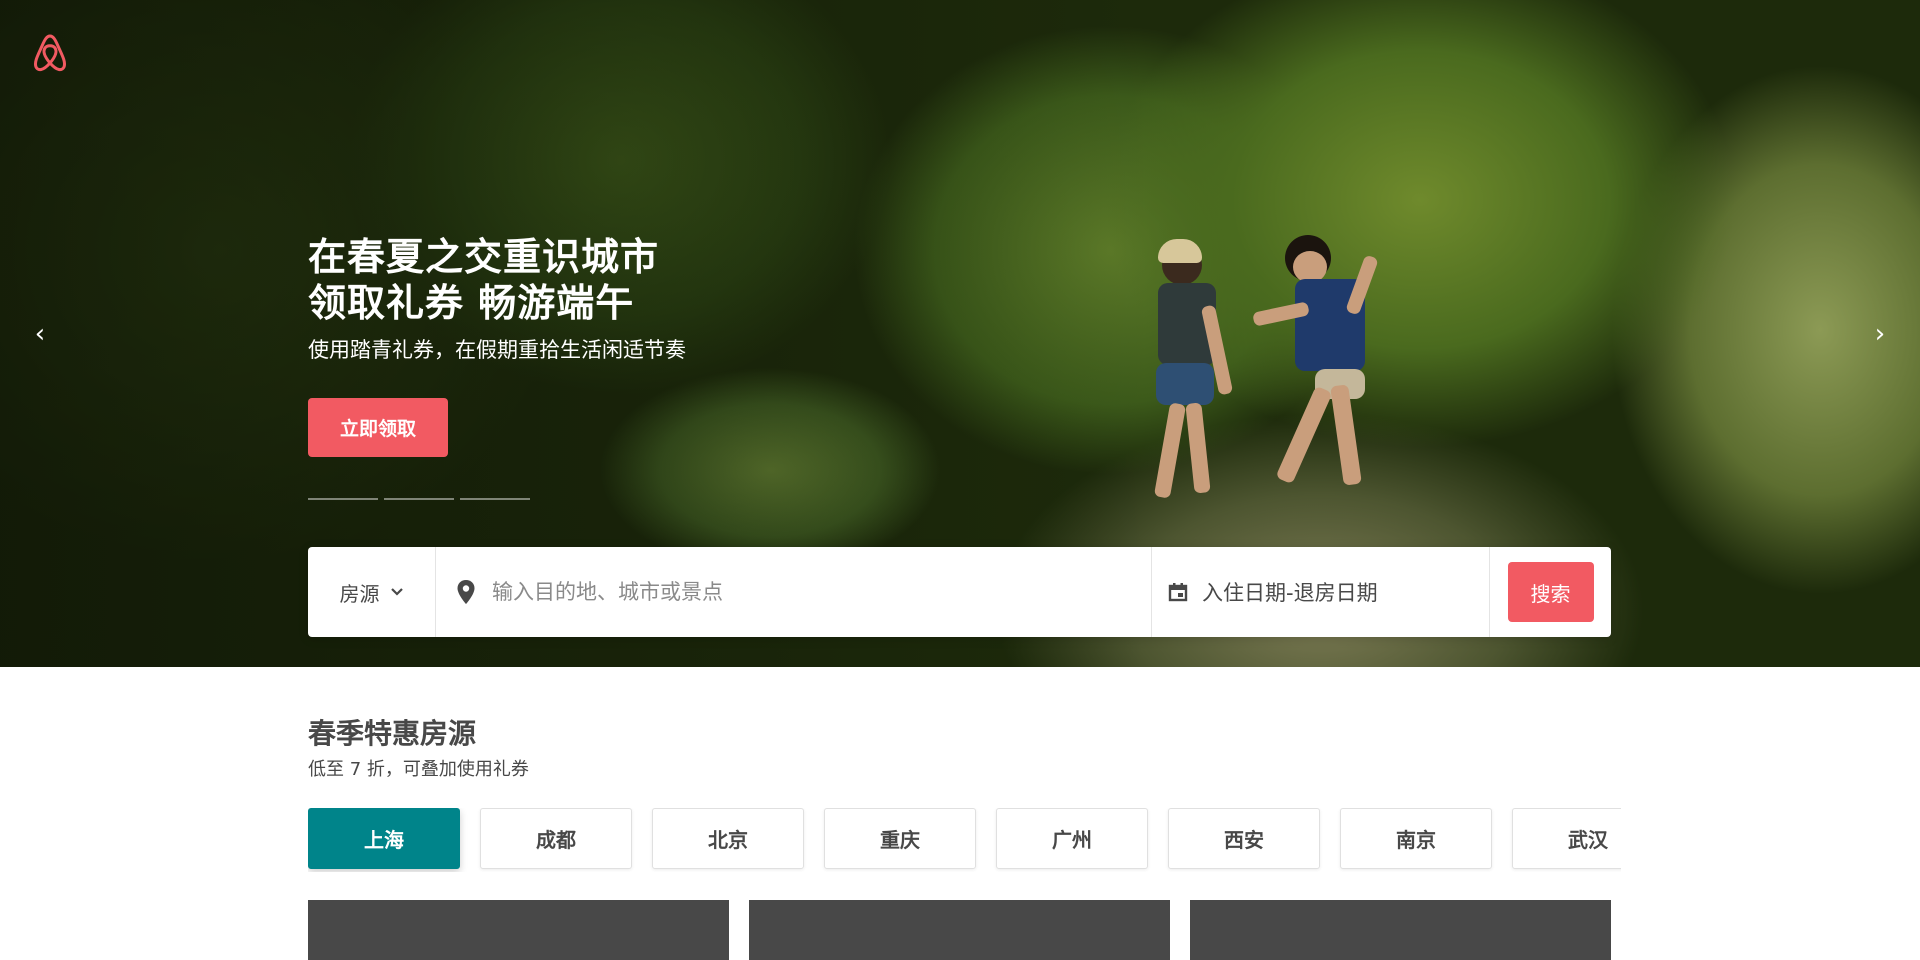 Image resolution: width=1920 pixels, height=960 pixels. What do you see at coordinates (1880, 334) in the screenshot?
I see `carousel-next-arrow: ›` at bounding box center [1880, 334].